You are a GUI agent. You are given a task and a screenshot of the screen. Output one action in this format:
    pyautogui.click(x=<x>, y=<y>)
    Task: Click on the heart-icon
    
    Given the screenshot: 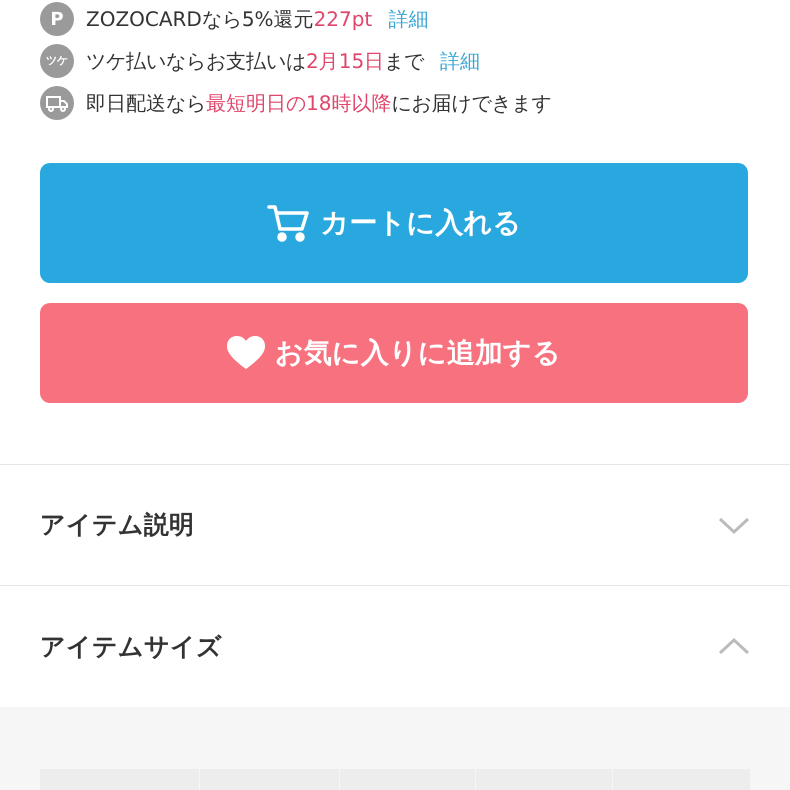 What is the action you would take?
    pyautogui.click(x=246, y=353)
    